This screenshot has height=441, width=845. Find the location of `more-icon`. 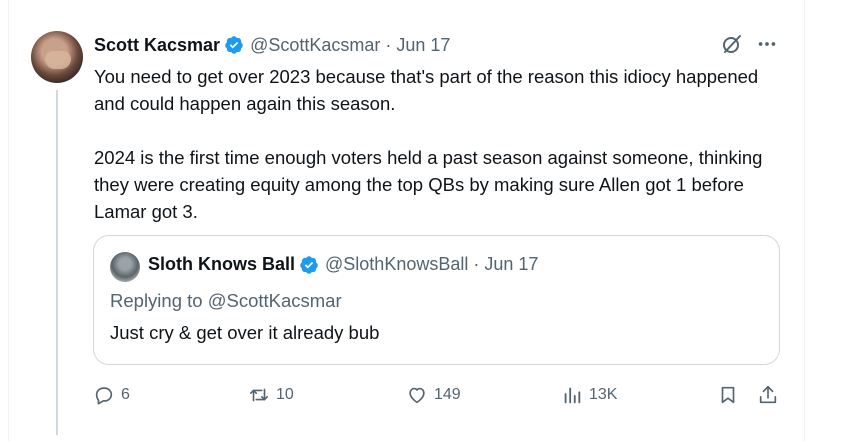

more-icon is located at coordinates (767, 44).